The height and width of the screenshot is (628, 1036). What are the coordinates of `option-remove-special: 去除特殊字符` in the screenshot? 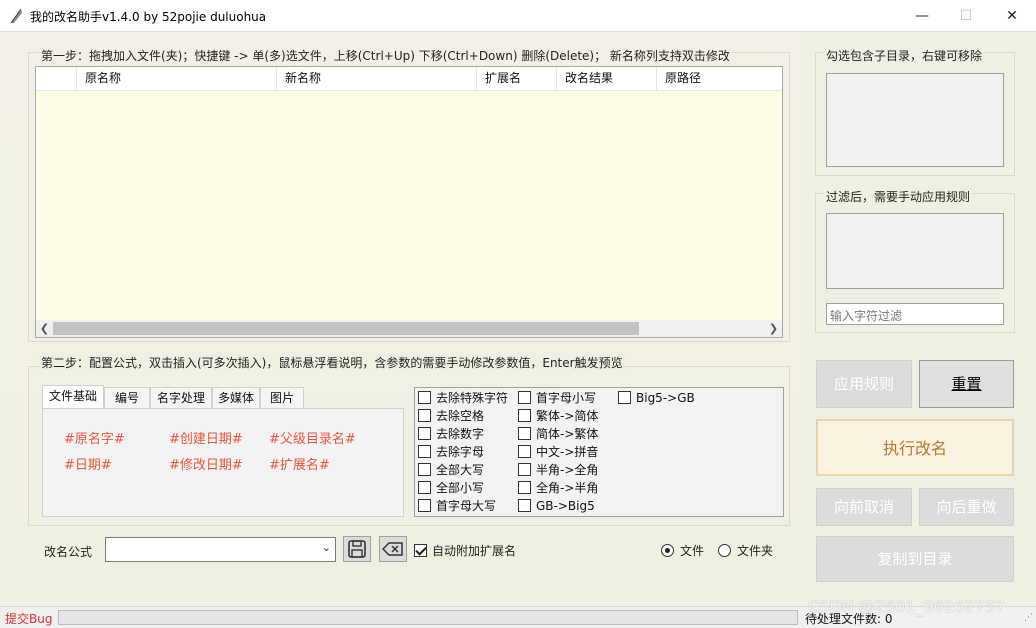 It's located at (463, 398).